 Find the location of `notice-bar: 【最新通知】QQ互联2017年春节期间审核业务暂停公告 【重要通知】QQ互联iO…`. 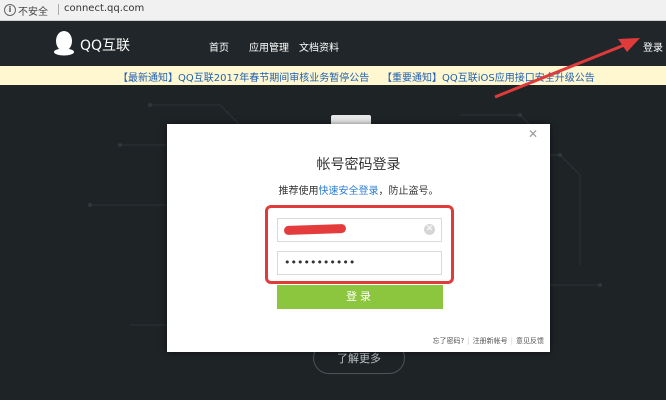

notice-bar: 【最新通知】QQ互联2017年春节期间审核业务暂停公告 【重要通知】QQ互联iO… is located at coordinates (333, 75).